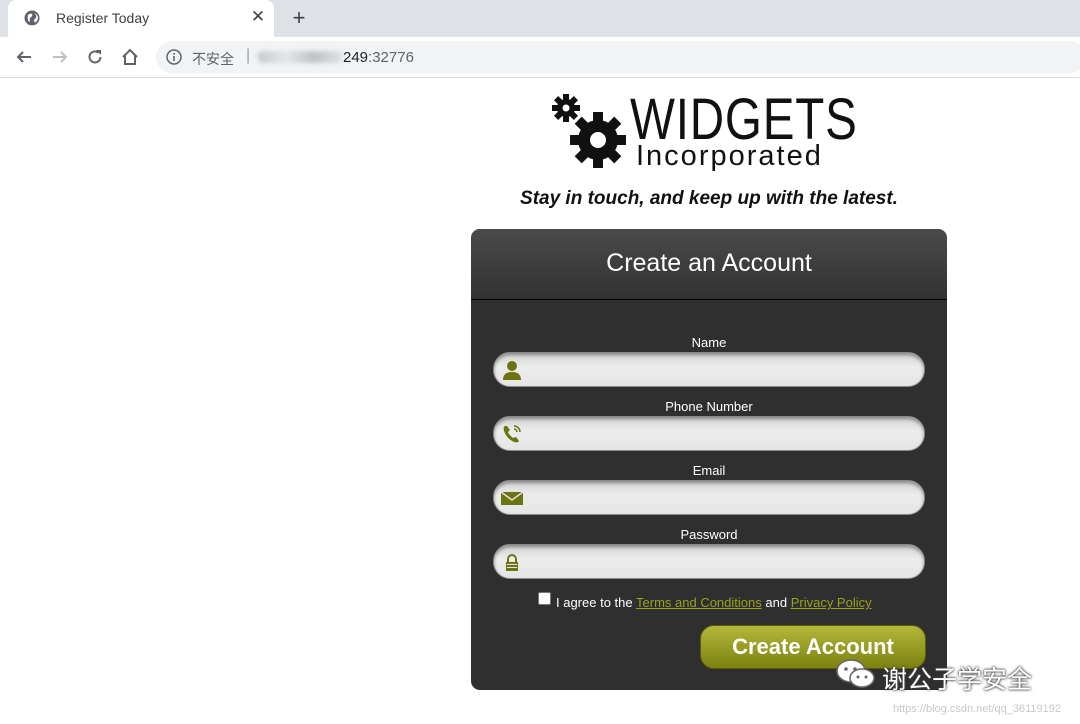 This screenshot has width=1080, height=724. What do you see at coordinates (977, 709) in the screenshot?
I see `source-url-watermark: https://blog.csdn.net/qq_36119192` at bounding box center [977, 709].